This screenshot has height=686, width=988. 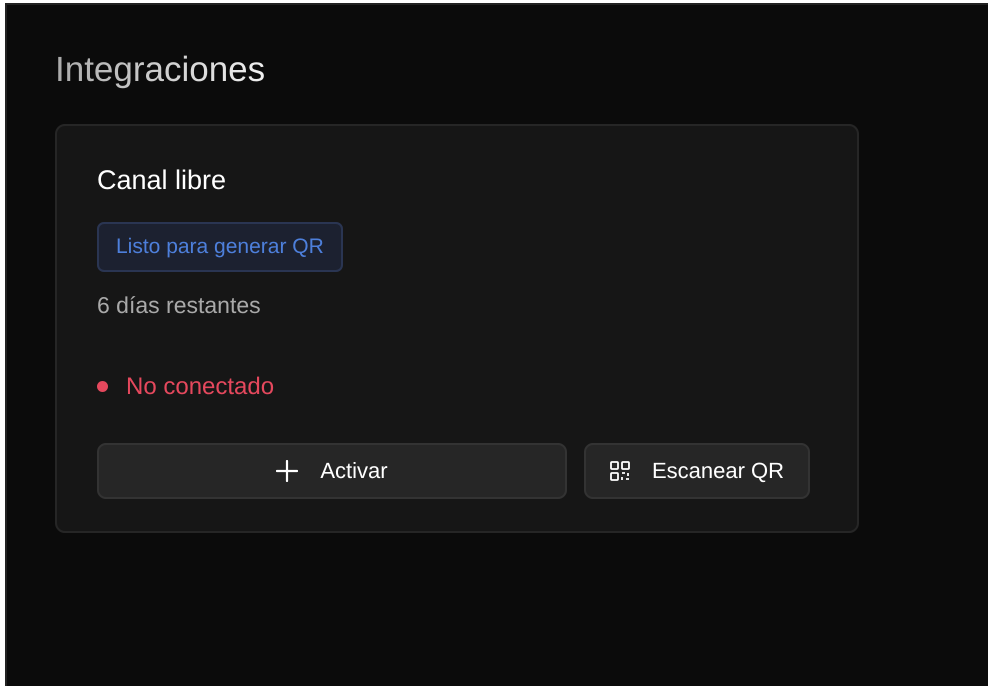 I want to click on status-badge: Listo para generar QR, so click(x=220, y=247).